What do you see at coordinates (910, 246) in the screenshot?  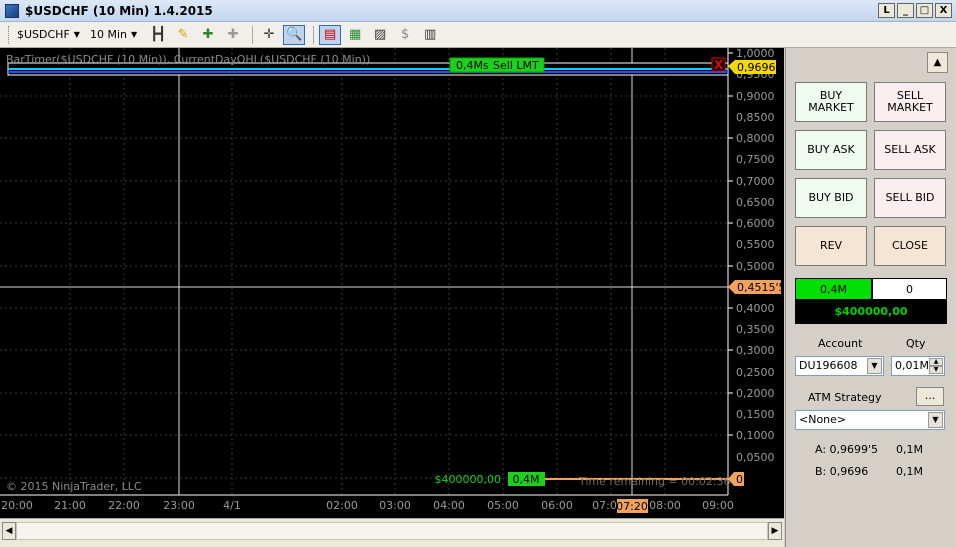 I see `close-position-button: CLOSE` at bounding box center [910, 246].